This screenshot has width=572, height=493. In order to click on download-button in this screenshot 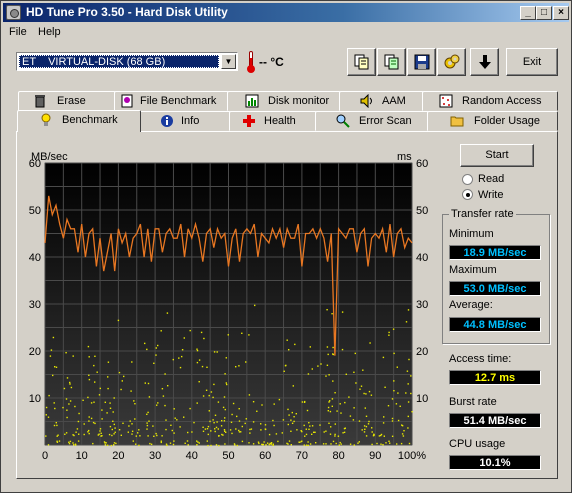, I will do `click(484, 62)`.